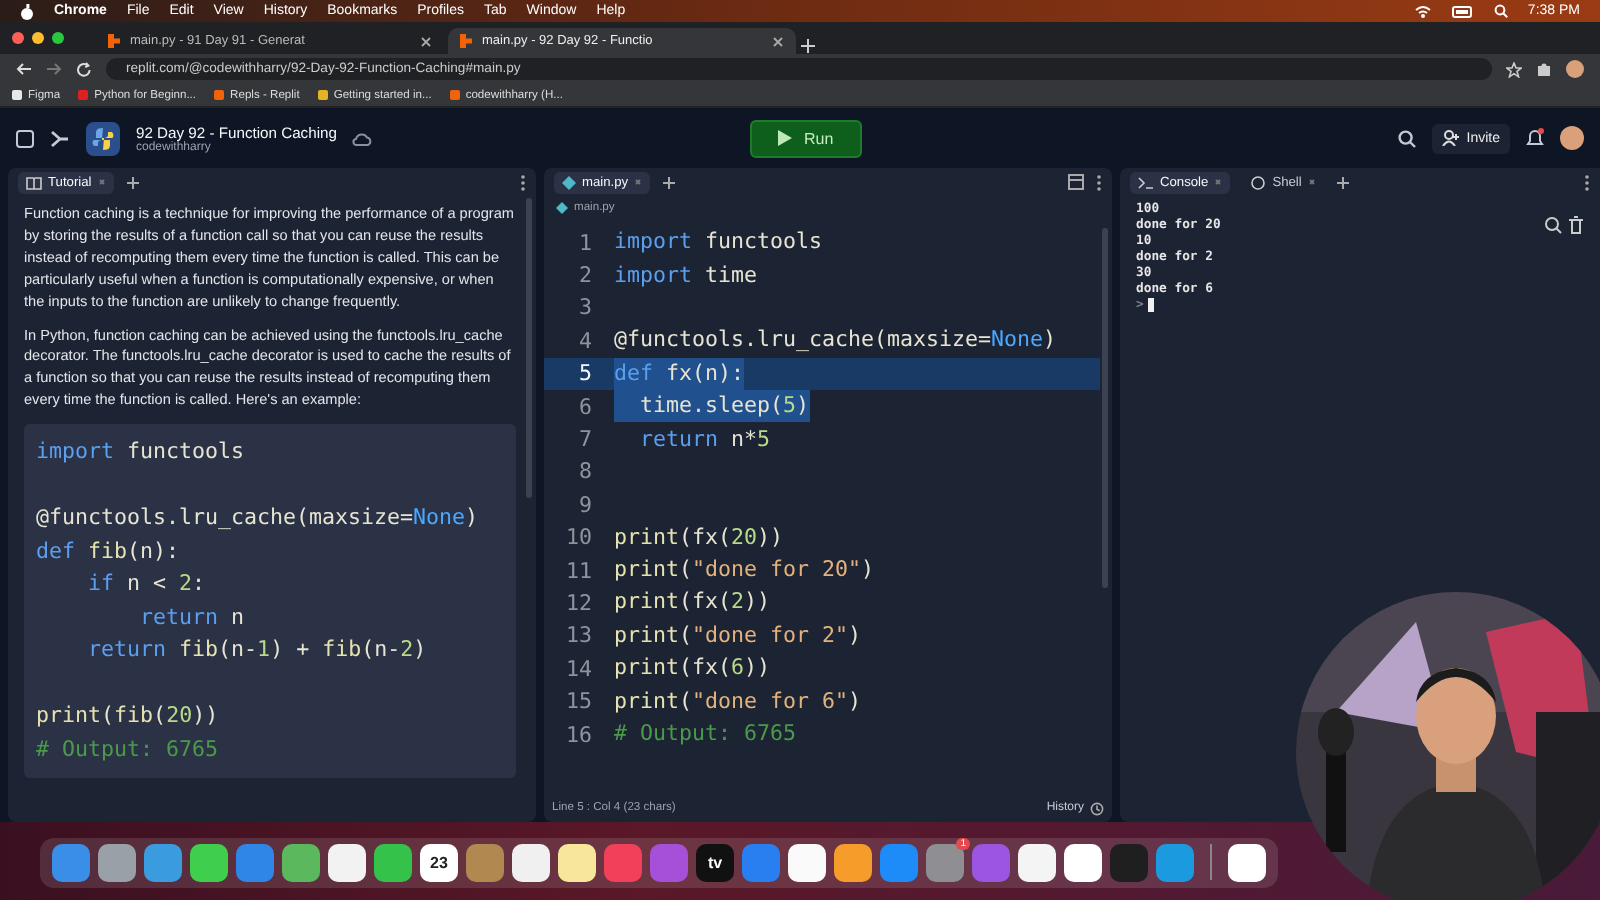 The width and height of the screenshot is (1600, 900). I want to click on line-number: 6, so click(585, 406).